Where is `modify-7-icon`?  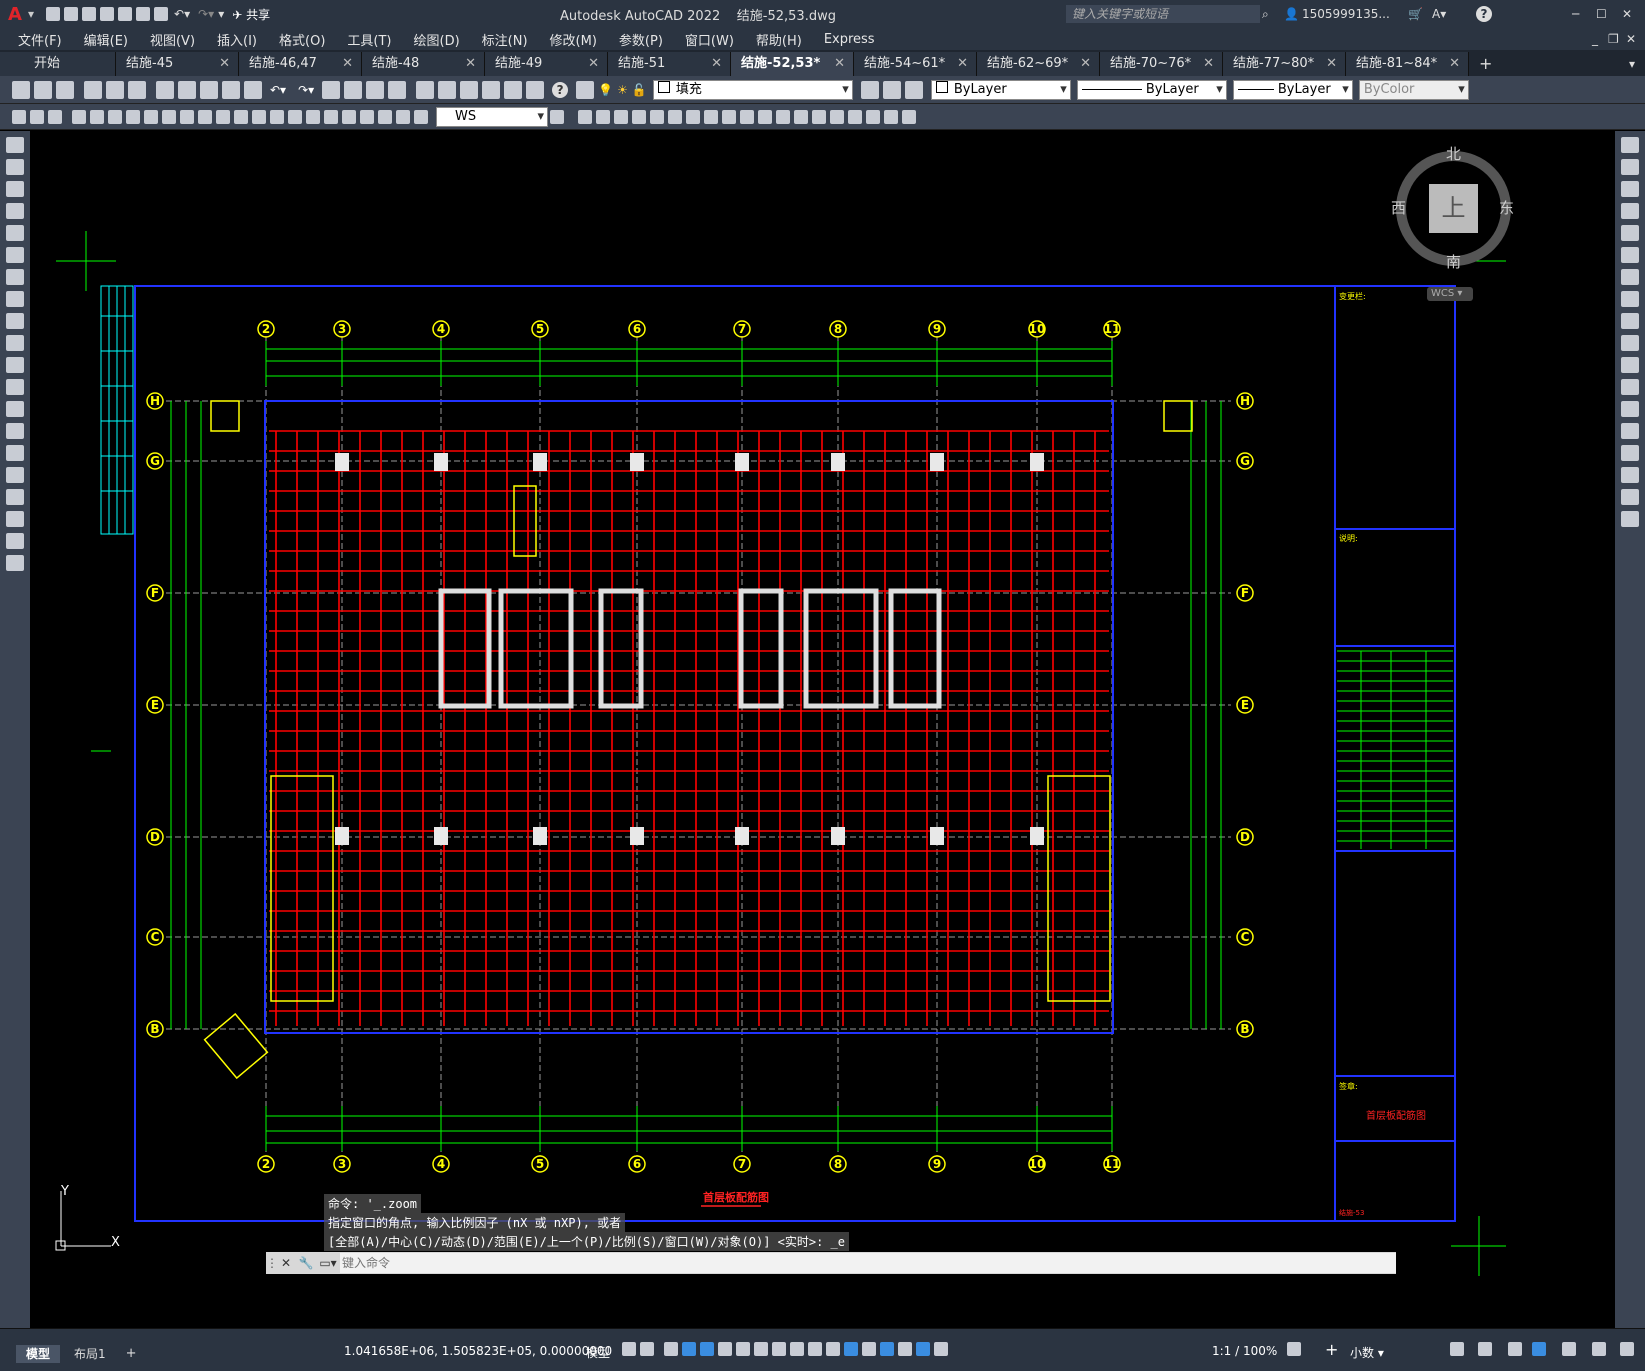 modify-7-icon is located at coordinates (693, 116).